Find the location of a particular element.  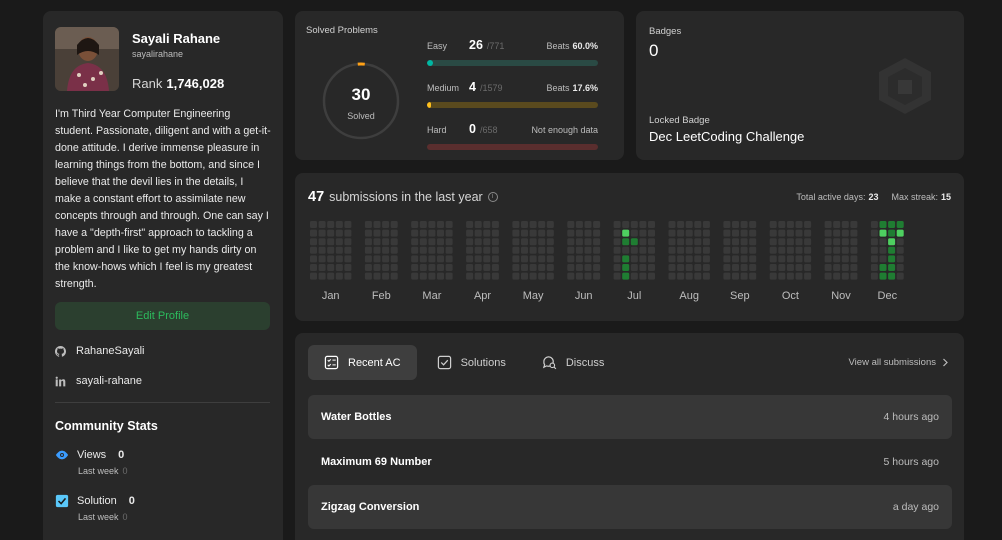

view-all-submissions-link: View all submissions is located at coordinates (899, 362).